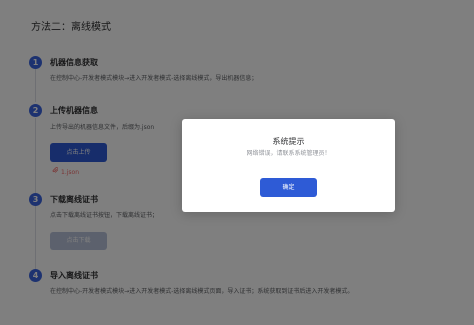 Image resolution: width=474 pixels, height=325 pixels. I want to click on system-alert-dialog: 系统提示 网络错误，请联系系统管理员！ 确定, so click(288, 165).